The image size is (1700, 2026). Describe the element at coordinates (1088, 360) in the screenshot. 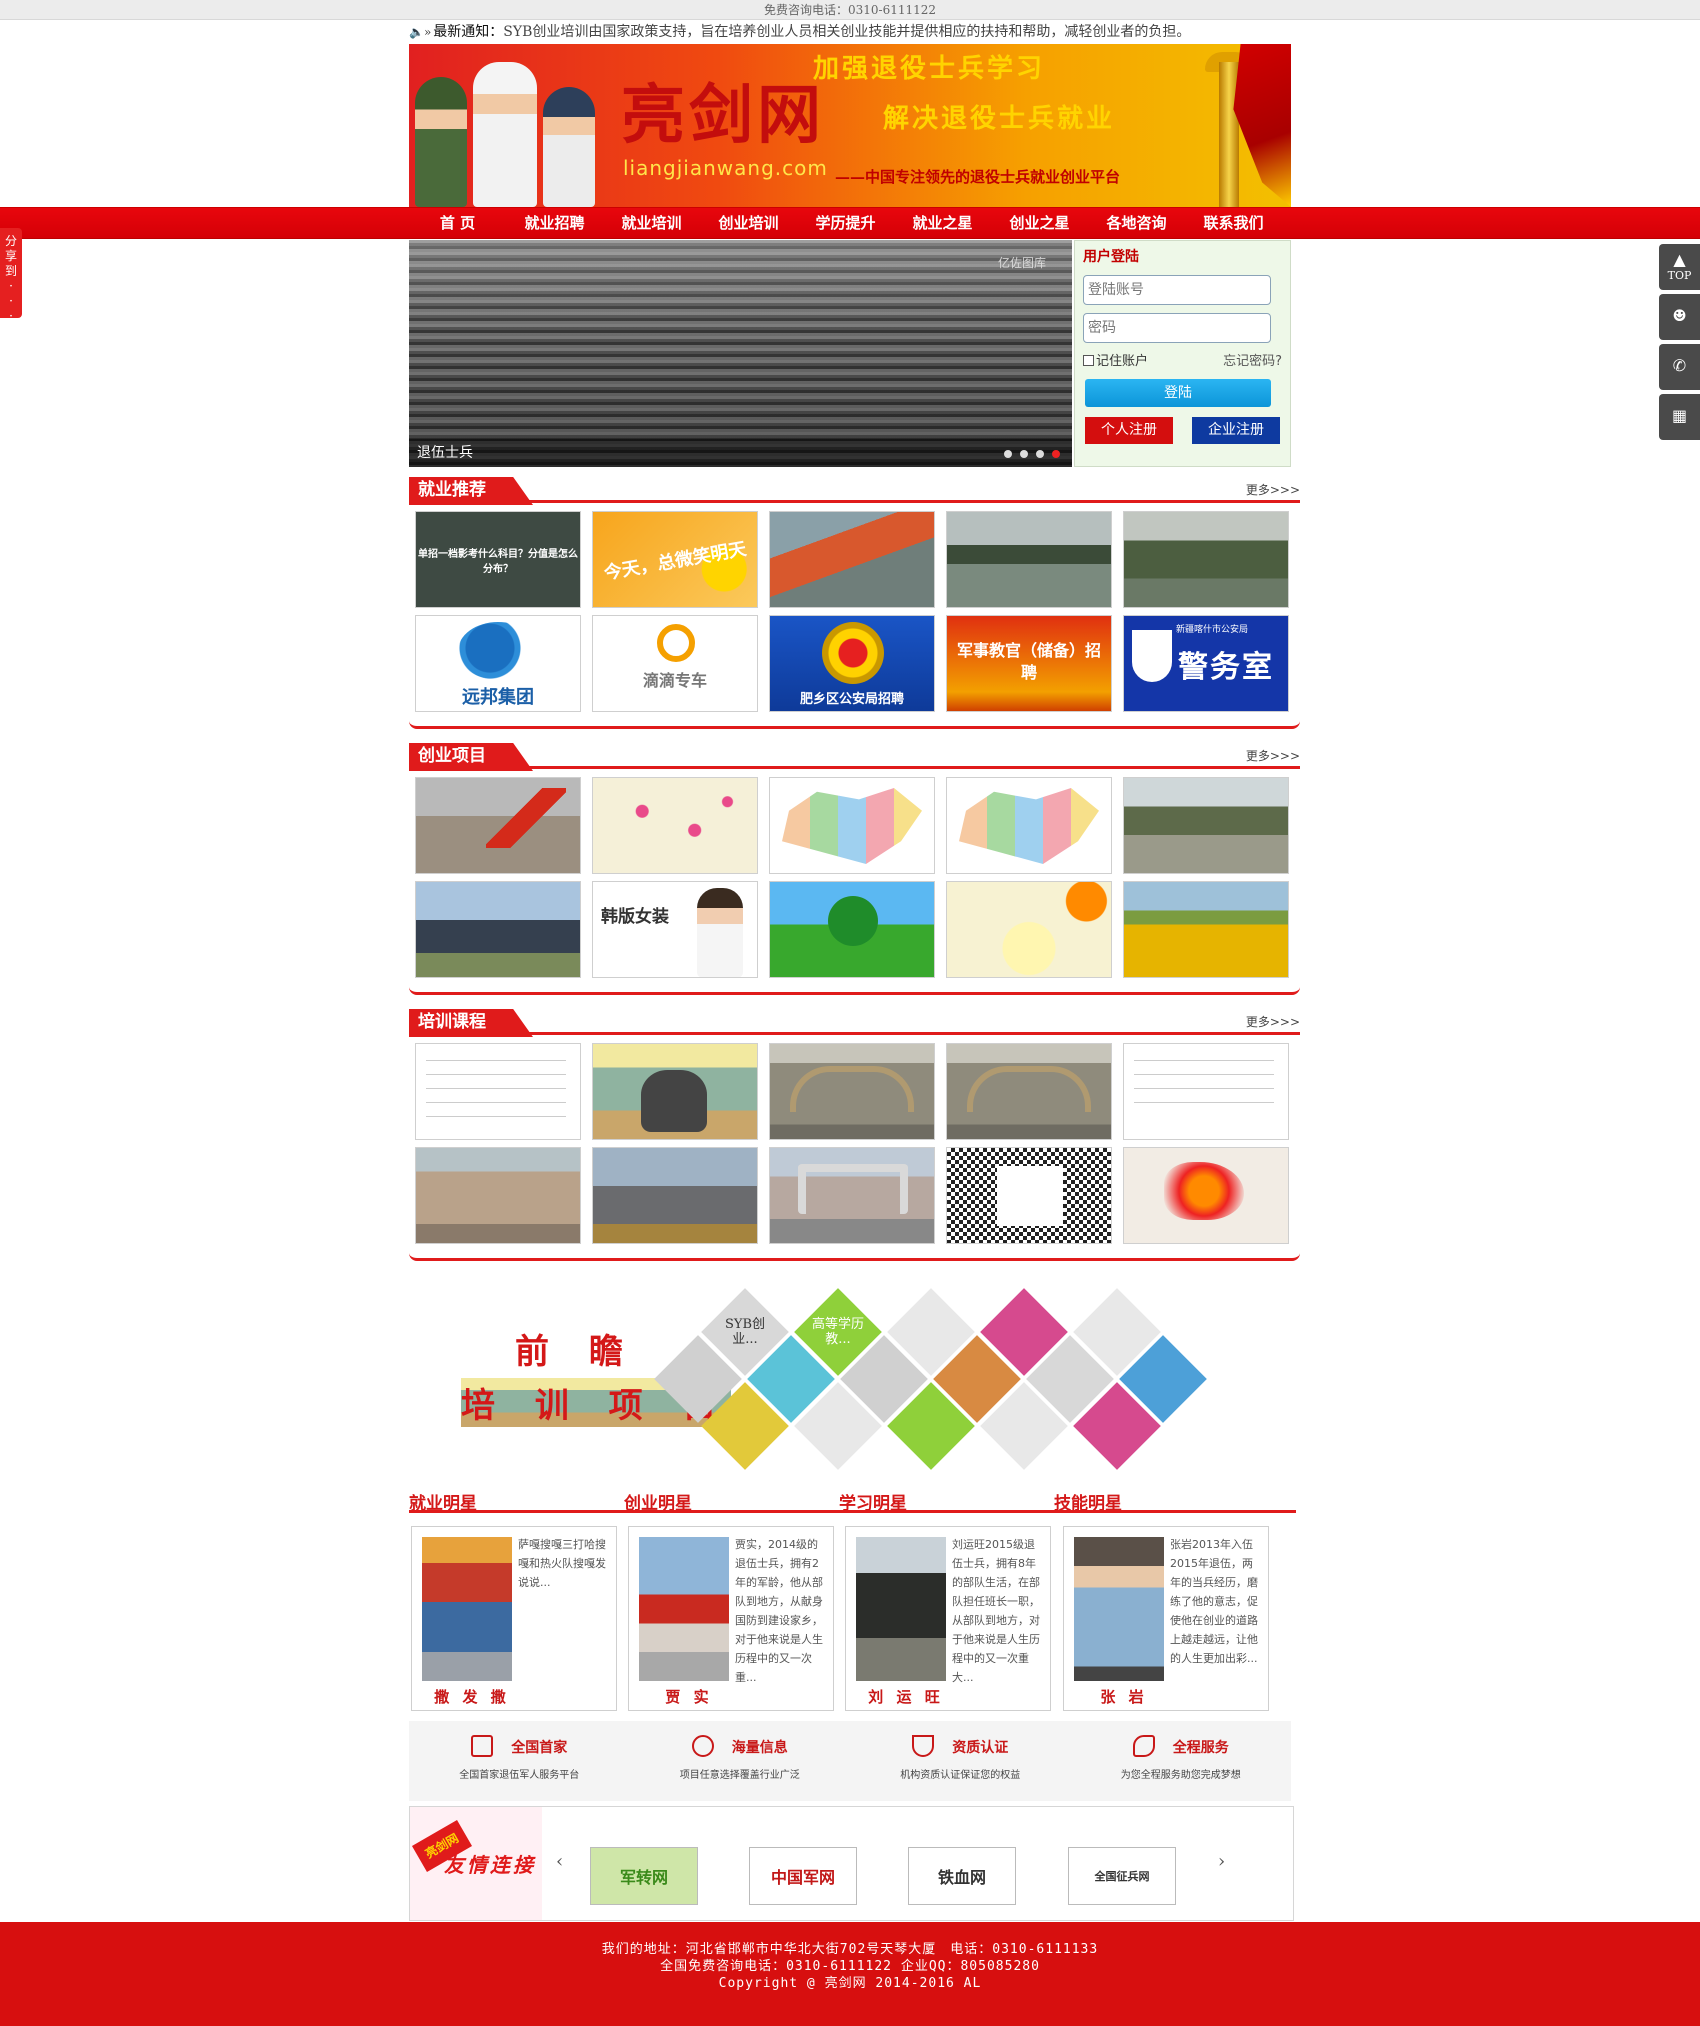

I see `remember-checkbox` at that location.